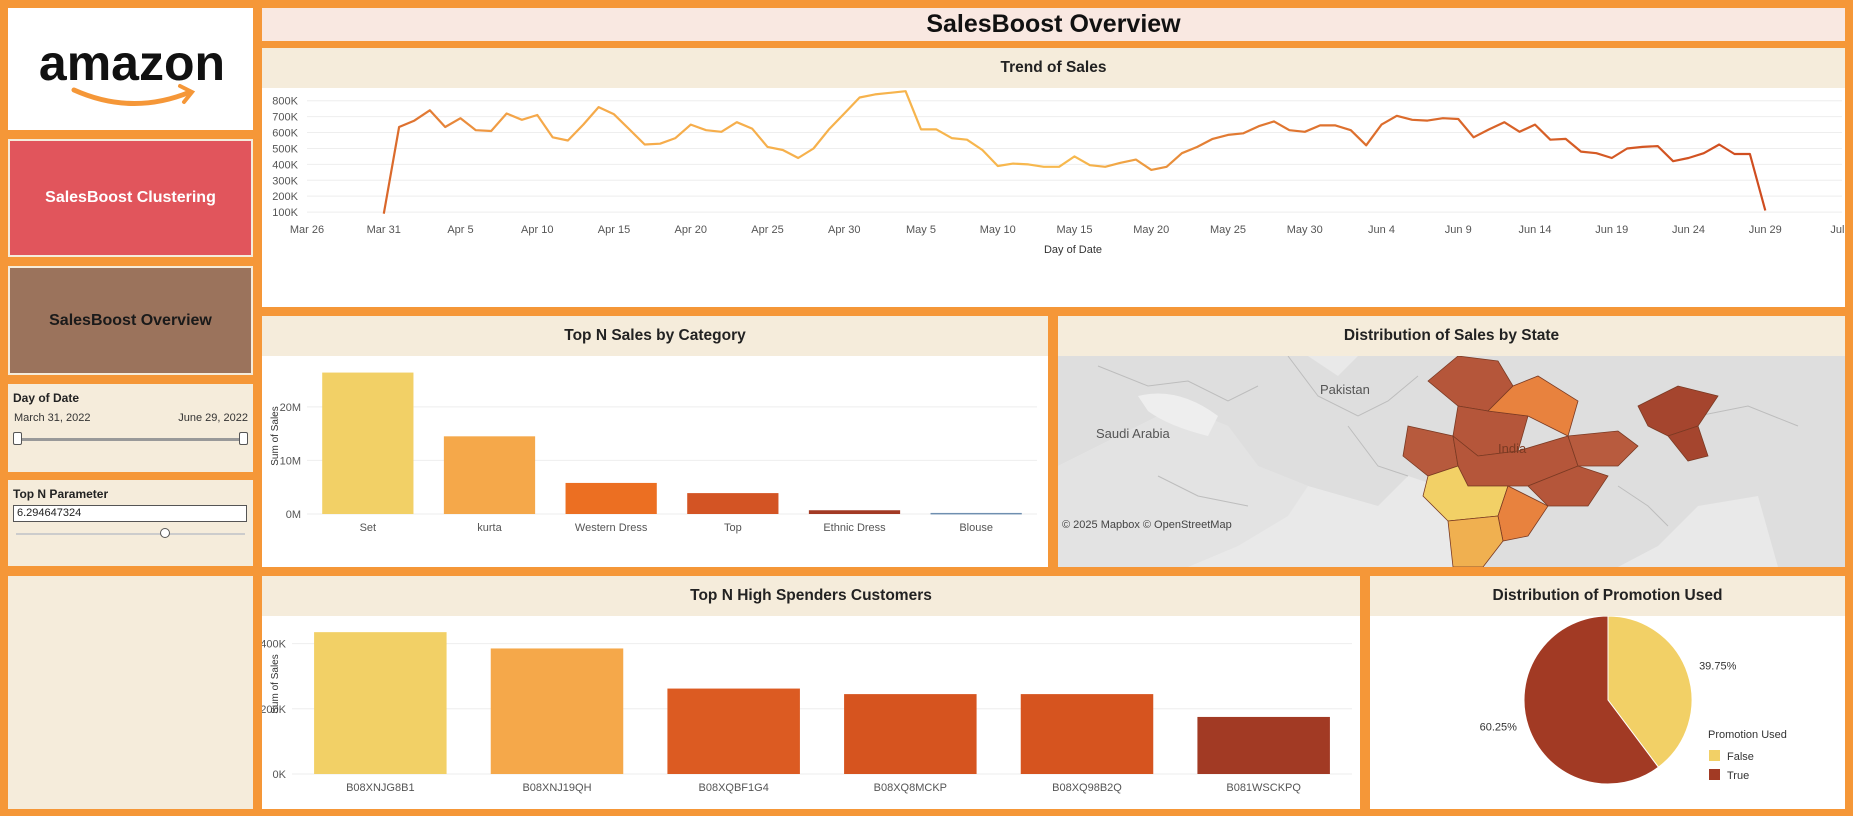 The height and width of the screenshot is (816, 1853). Describe the element at coordinates (132, 96) in the screenshot. I see `amazon-smile-icon` at that location.